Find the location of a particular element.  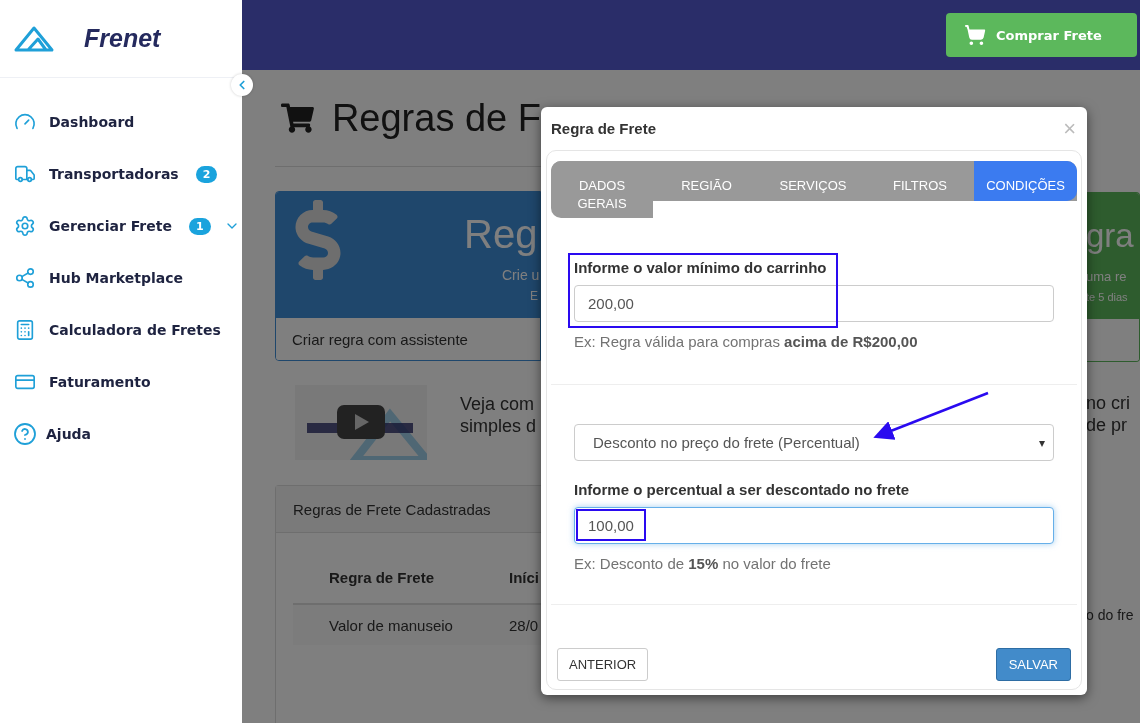

help-text: Ex: Desconto de 15% no valor do frete is located at coordinates (703, 563).